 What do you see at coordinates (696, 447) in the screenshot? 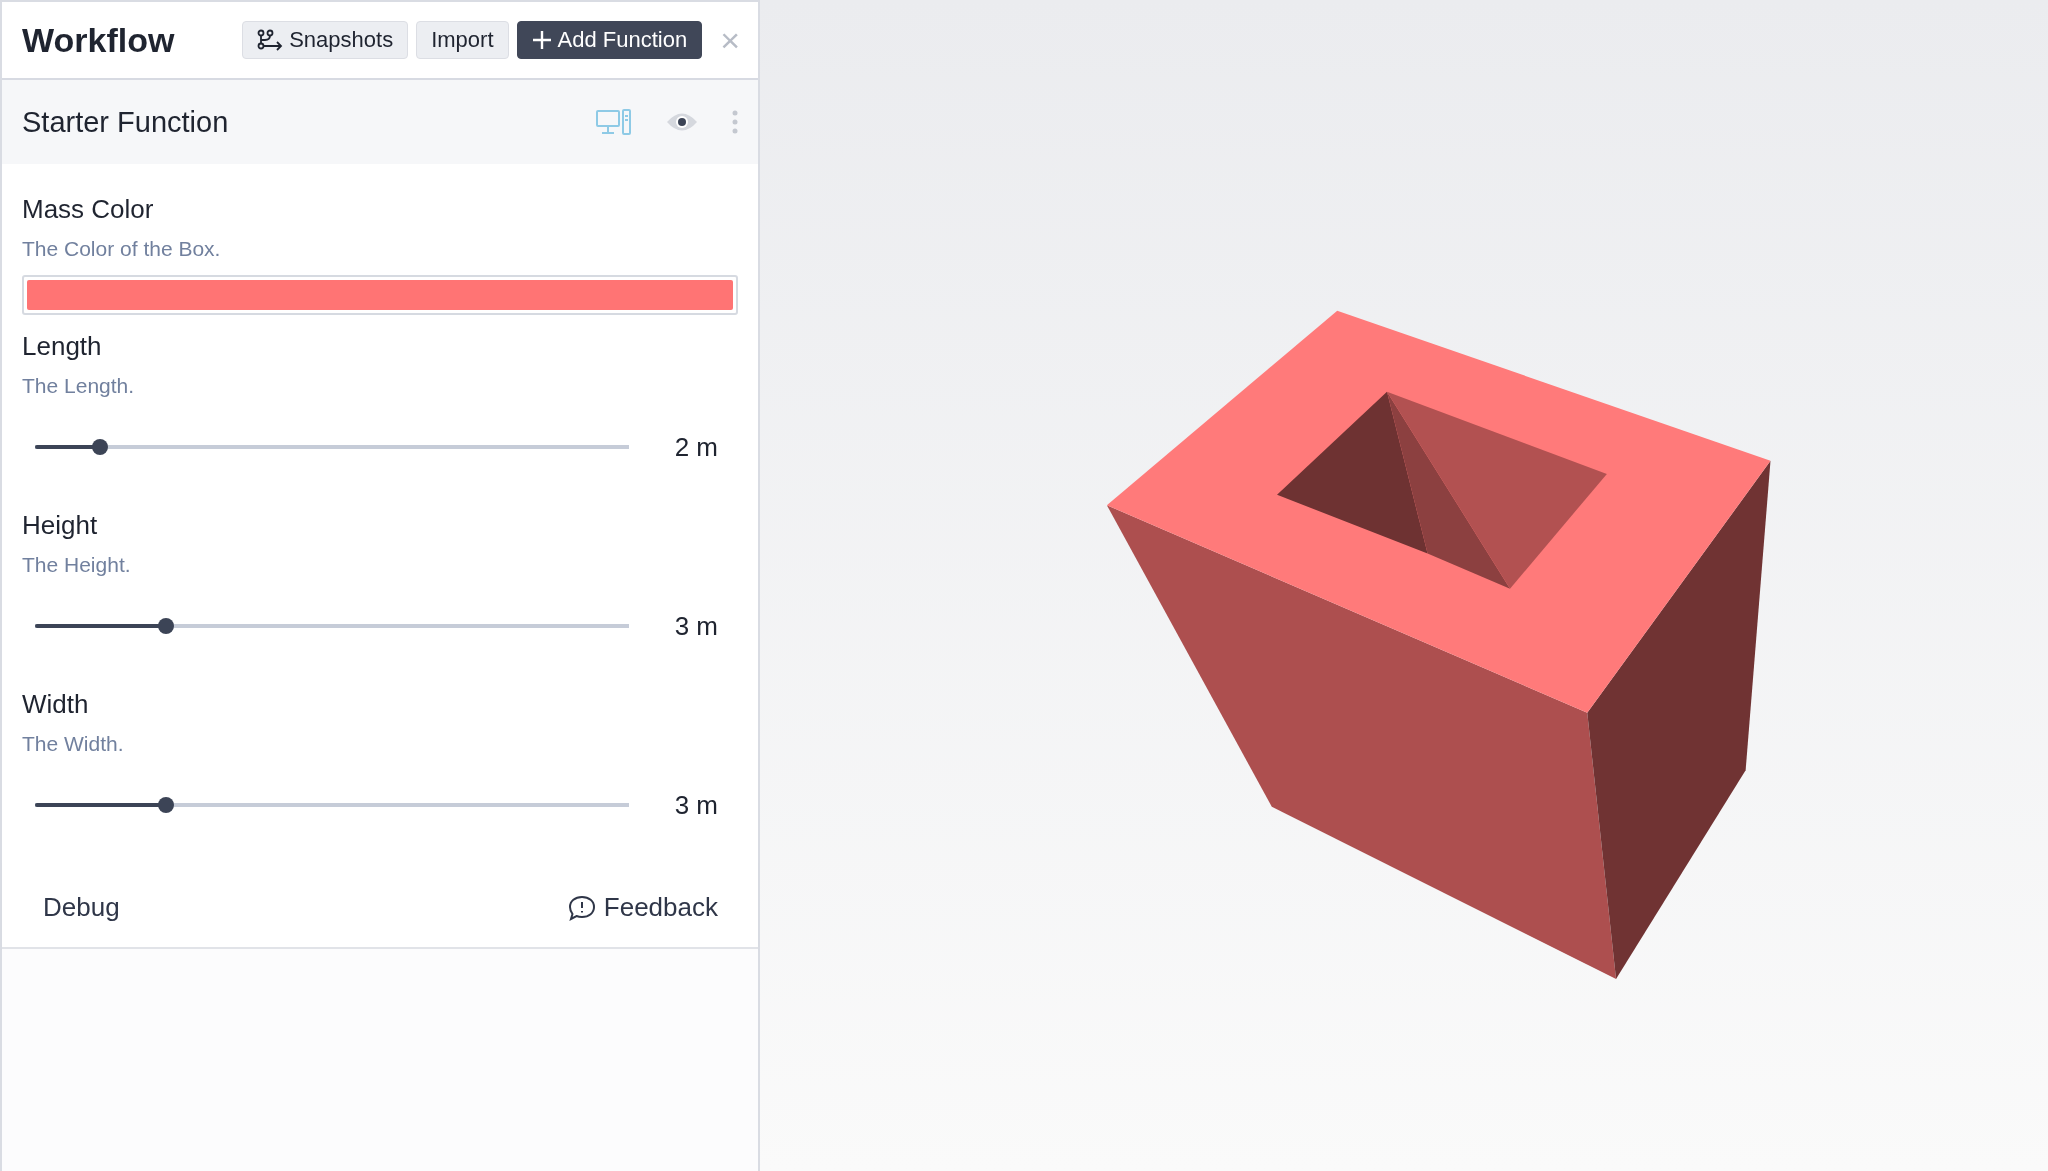
I see `slider-value: 2 m` at bounding box center [696, 447].